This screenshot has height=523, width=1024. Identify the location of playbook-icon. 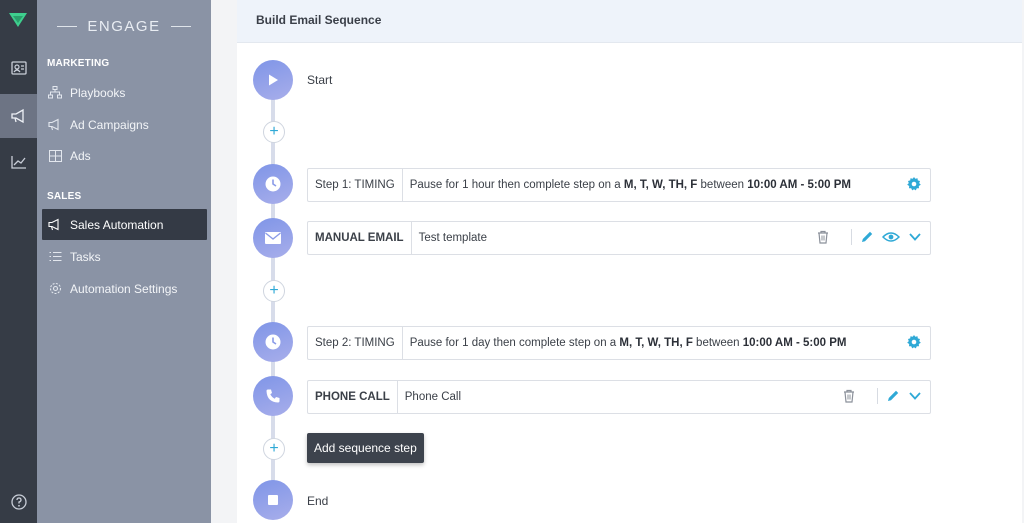
(55, 93).